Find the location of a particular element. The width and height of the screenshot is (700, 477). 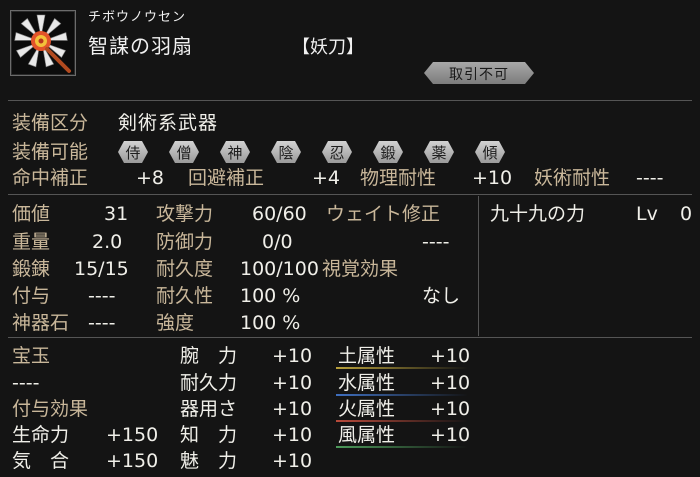

gem-label: 宝玉 is located at coordinates (31, 356).